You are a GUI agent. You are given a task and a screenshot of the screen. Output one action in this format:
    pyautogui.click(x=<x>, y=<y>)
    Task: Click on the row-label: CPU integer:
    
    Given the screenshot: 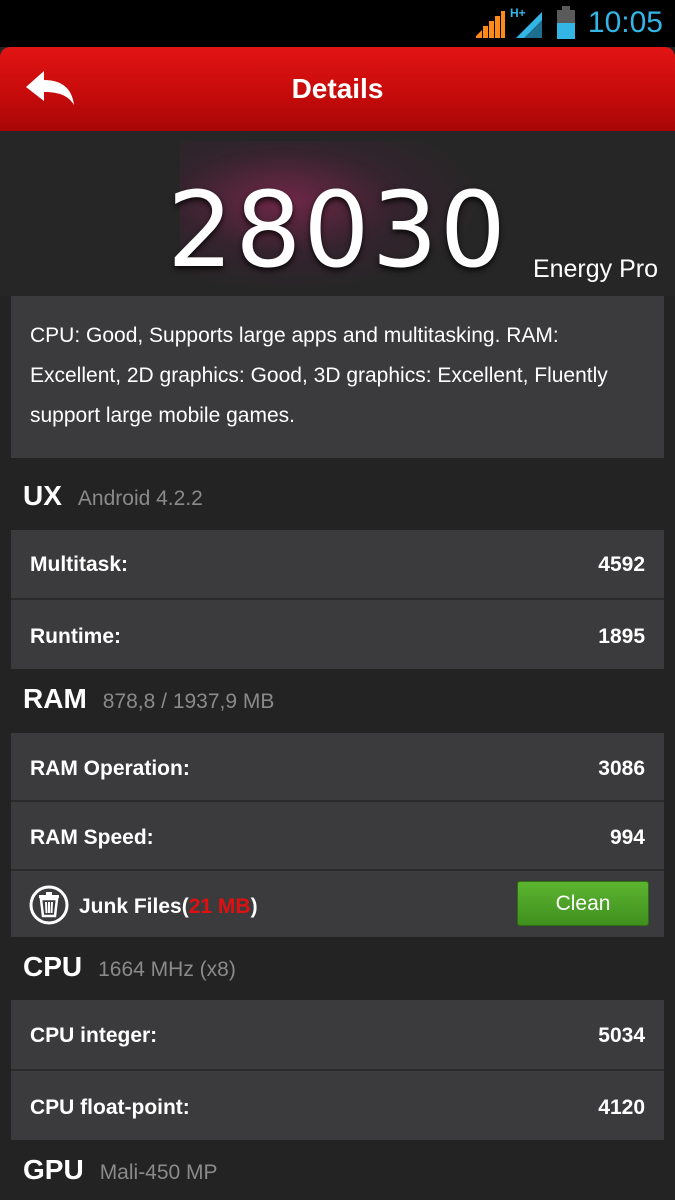 What is the action you would take?
    pyautogui.click(x=94, y=1035)
    